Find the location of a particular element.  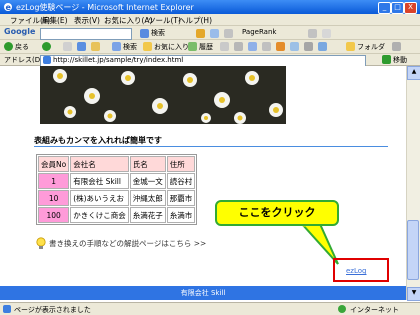

table-cell: 金城一文 is located at coordinates (147, 181).